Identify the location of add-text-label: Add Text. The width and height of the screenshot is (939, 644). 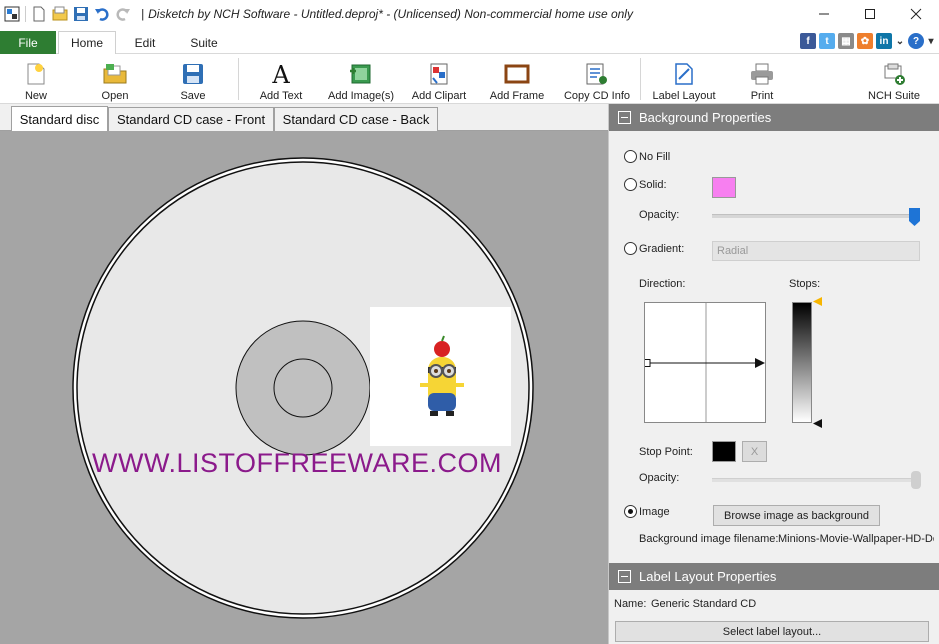
(281, 96).